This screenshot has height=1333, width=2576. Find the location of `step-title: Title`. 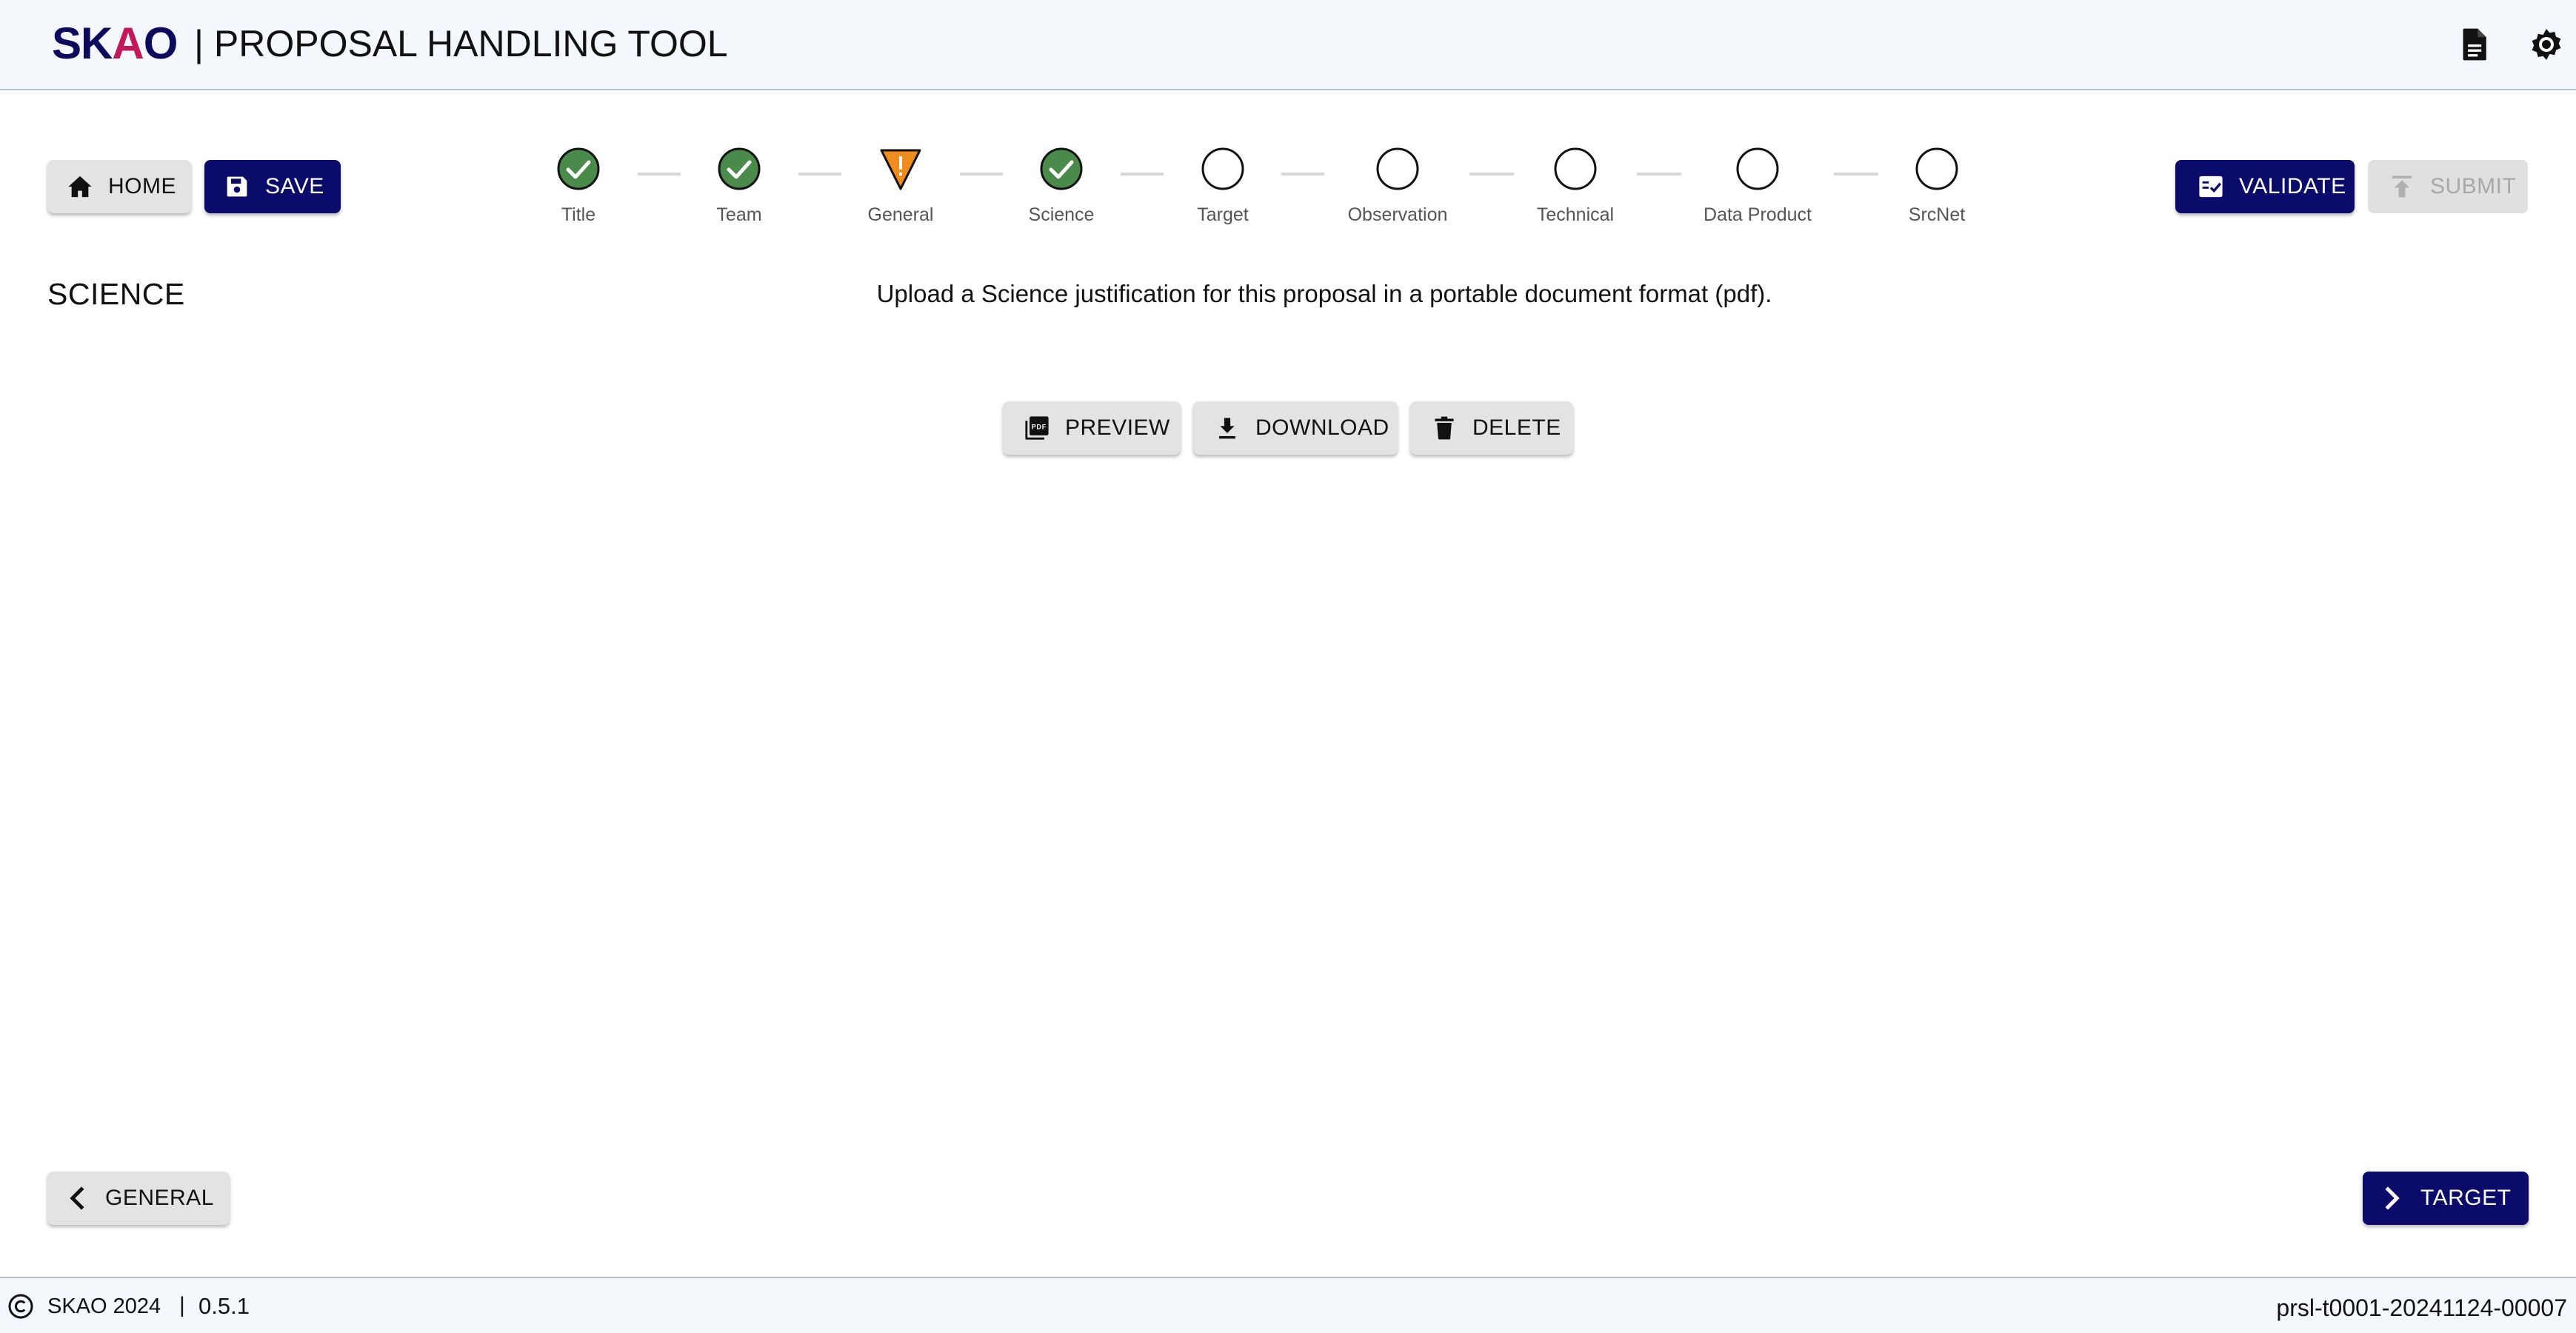

step-title: Title is located at coordinates (578, 186).